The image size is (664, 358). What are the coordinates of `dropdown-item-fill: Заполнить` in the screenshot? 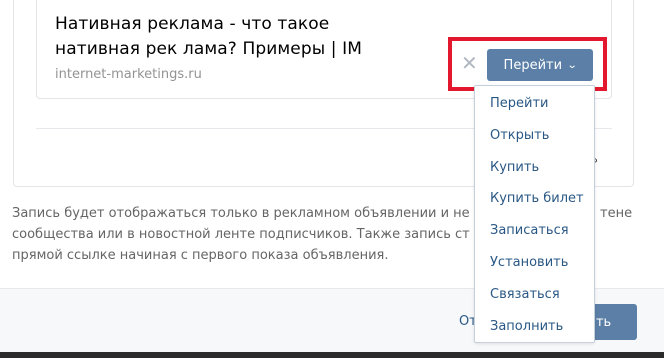 It's located at (534, 327).